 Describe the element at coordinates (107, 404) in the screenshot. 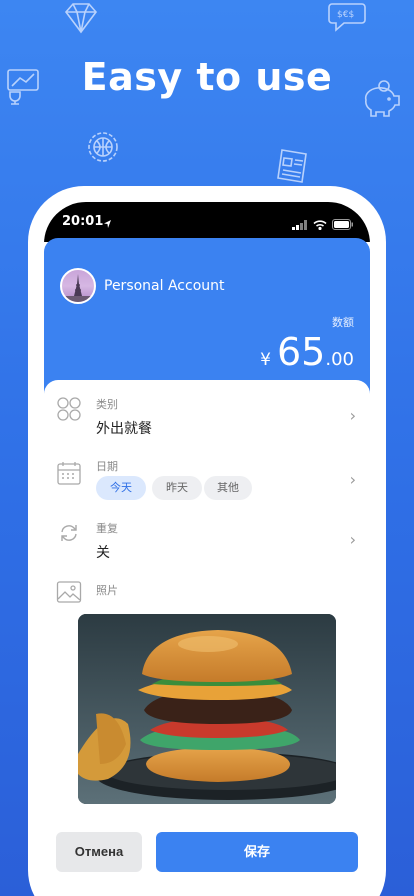

I see `category-label: 类别` at that location.